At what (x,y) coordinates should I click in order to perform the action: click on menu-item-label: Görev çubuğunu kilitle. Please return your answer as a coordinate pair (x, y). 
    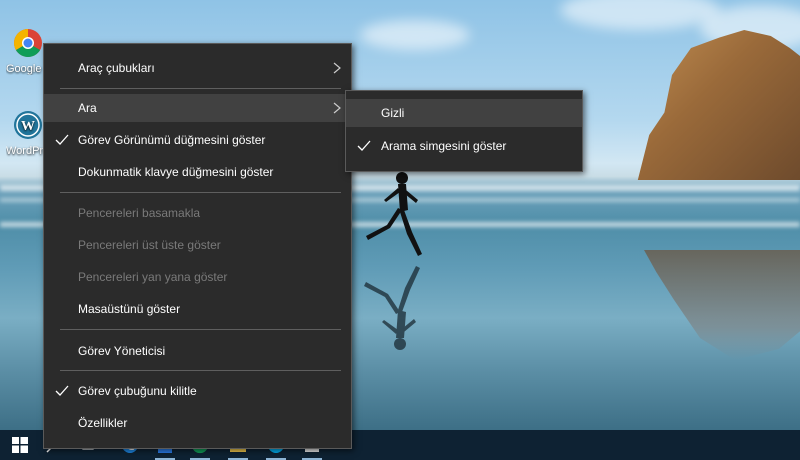
    Looking at the image, I should click on (137, 391).